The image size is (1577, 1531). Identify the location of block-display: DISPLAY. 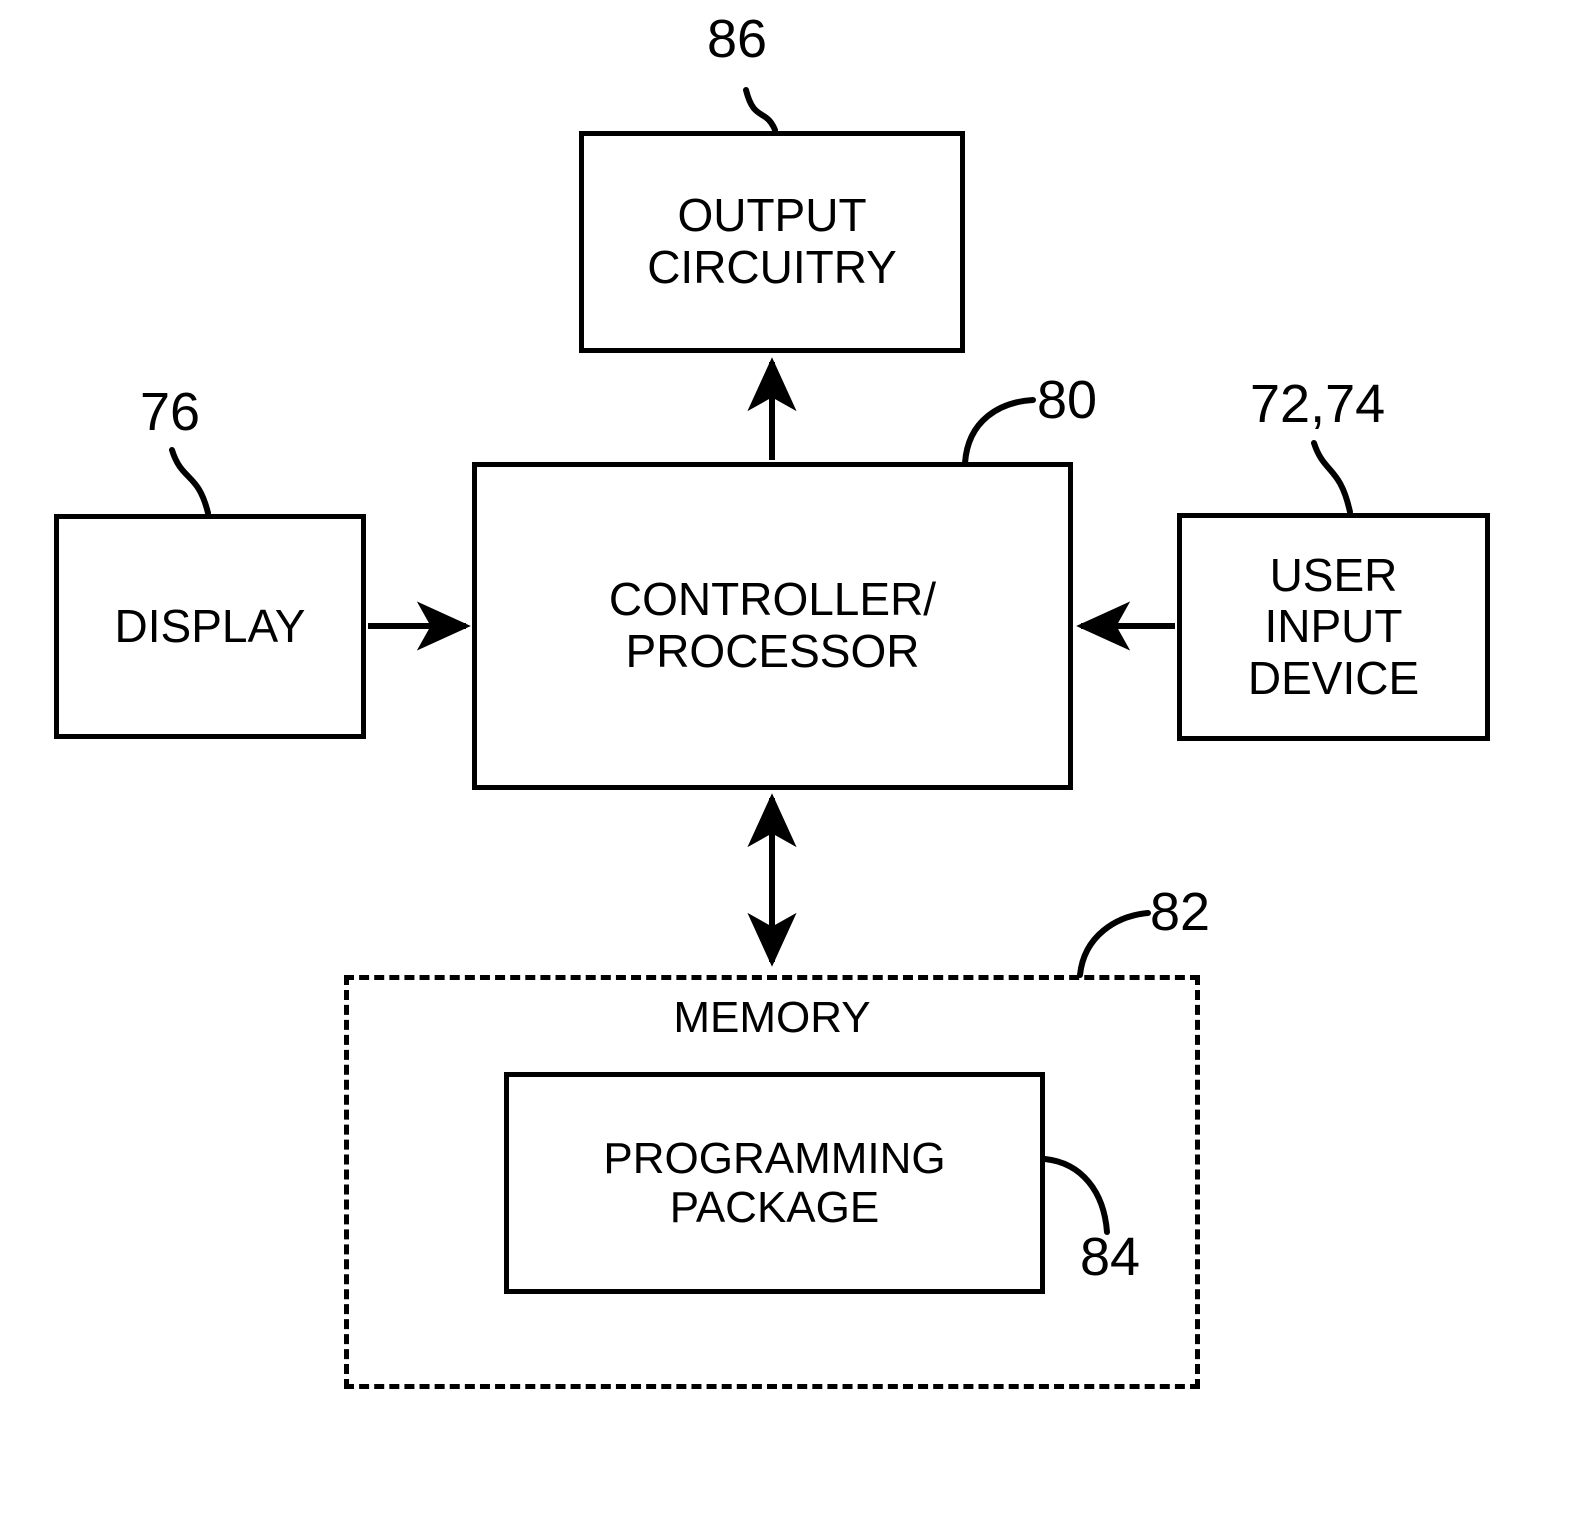
(210, 626).